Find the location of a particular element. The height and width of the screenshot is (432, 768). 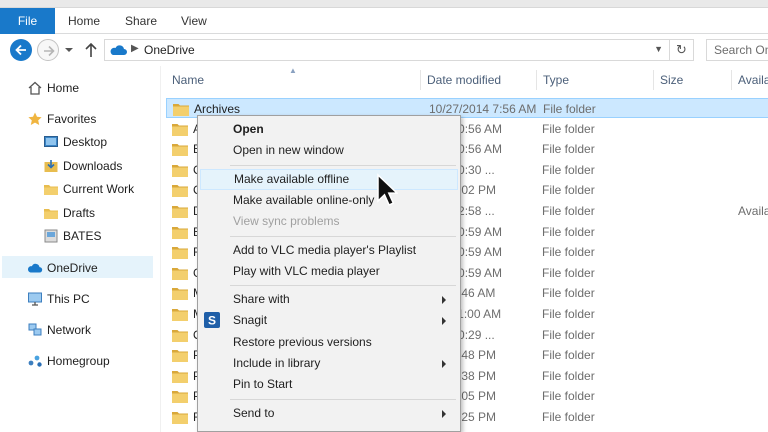

file-availability: Availa is located at coordinates (753, 211).